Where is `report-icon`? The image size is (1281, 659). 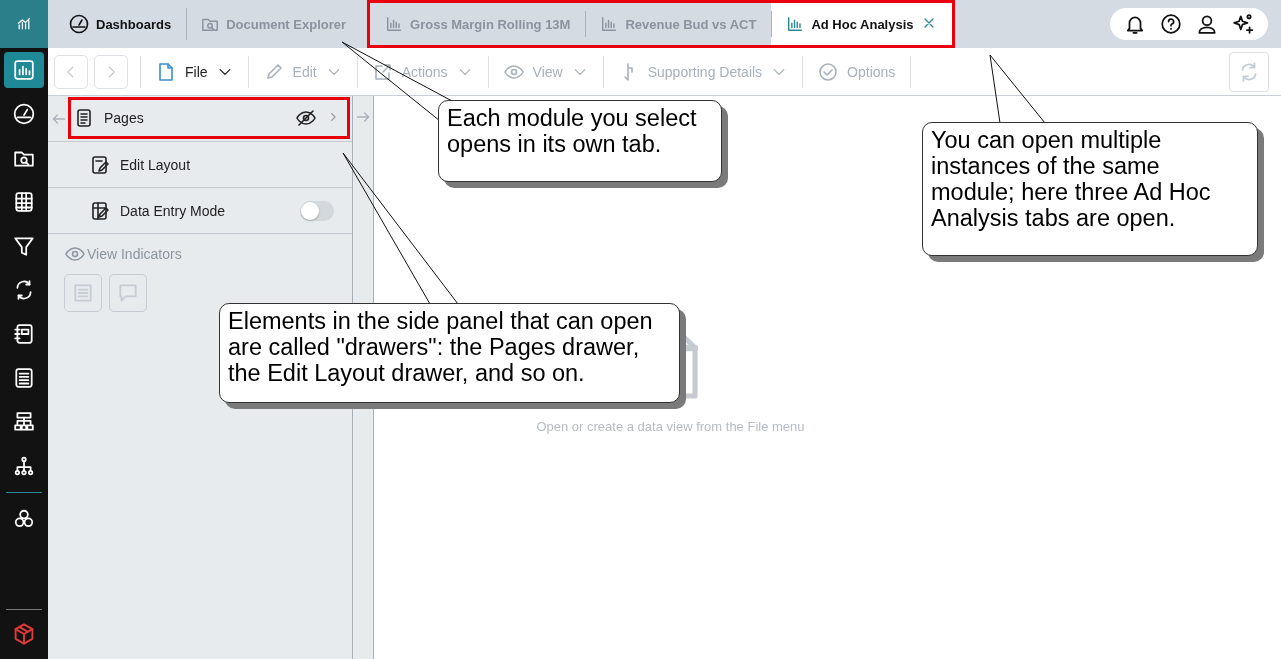 report-icon is located at coordinates (24, 378).